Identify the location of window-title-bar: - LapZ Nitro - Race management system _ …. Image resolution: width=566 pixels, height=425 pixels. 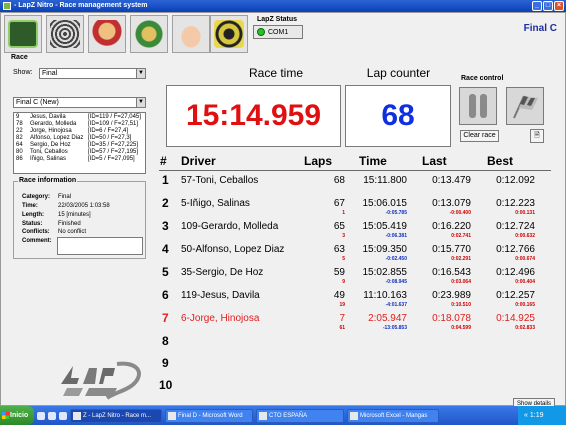
(283, 6).